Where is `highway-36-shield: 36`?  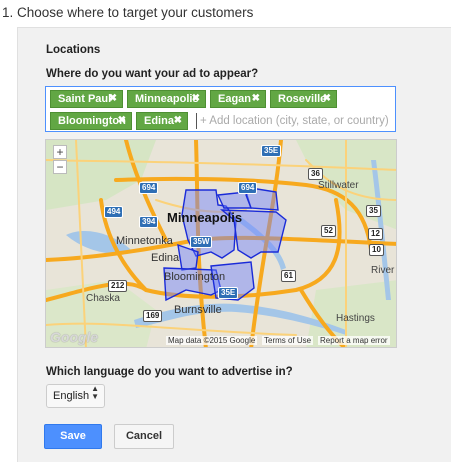
highway-36-shield: 36 is located at coordinates (315, 174).